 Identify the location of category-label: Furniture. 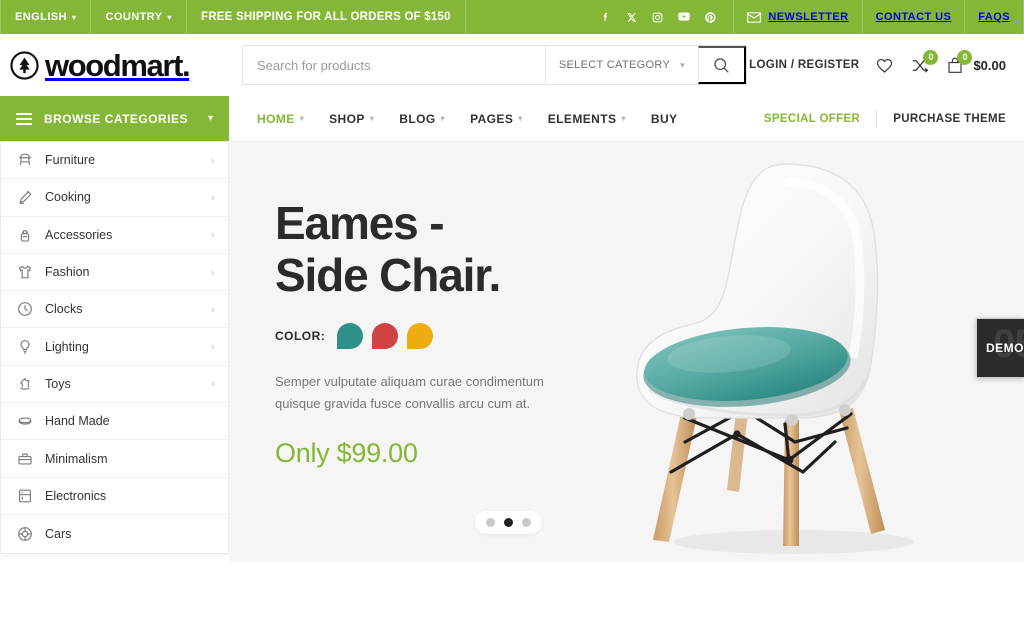
(70, 160).